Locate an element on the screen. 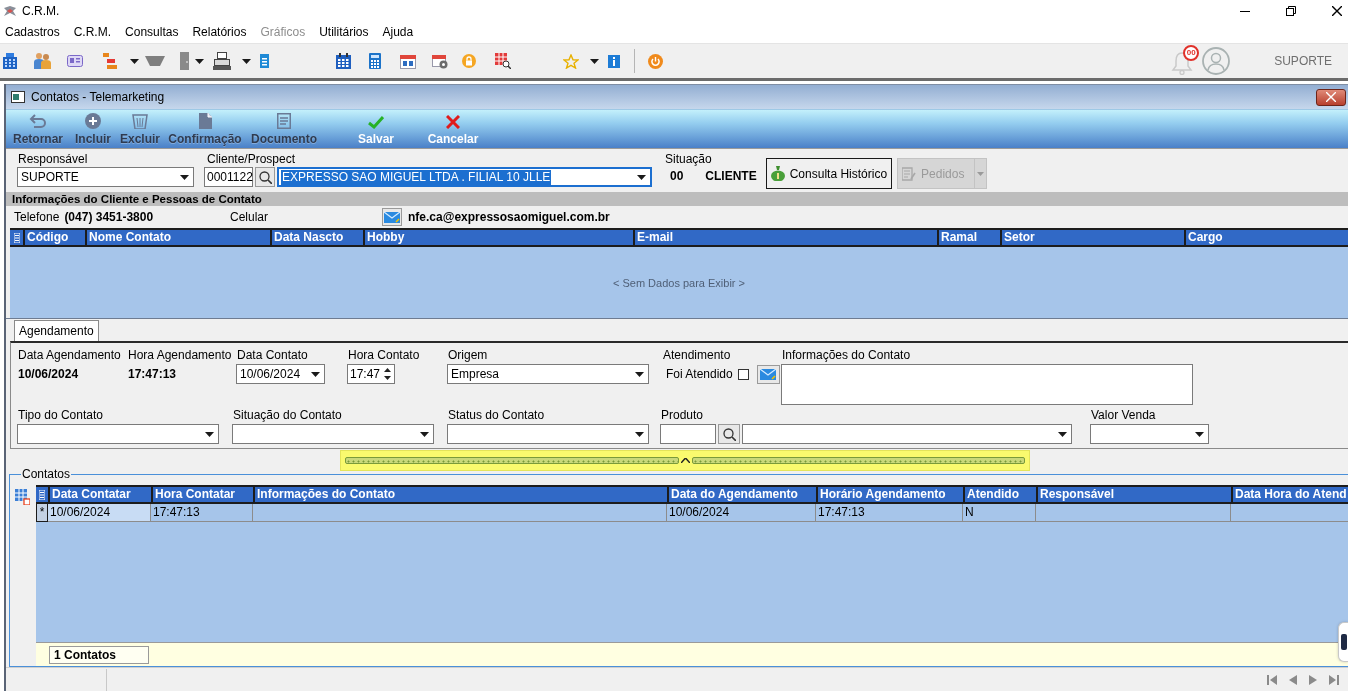 Image resolution: width=1348 pixels, height=691 pixels. checkbox is located at coordinates (743, 374).